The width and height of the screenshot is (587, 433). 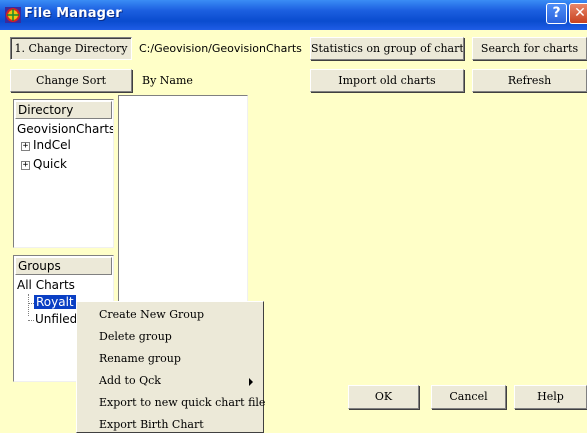 What do you see at coordinates (50, 164) in the screenshot?
I see `directory-item-quick: Quick` at bounding box center [50, 164].